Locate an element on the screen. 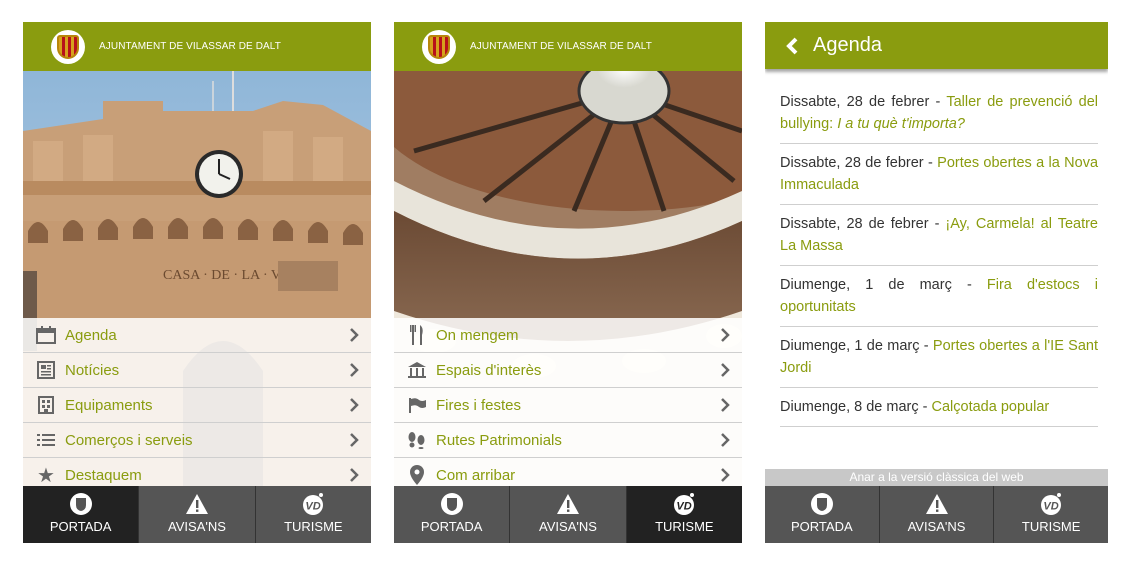  building-icon is located at coordinates (46, 405).